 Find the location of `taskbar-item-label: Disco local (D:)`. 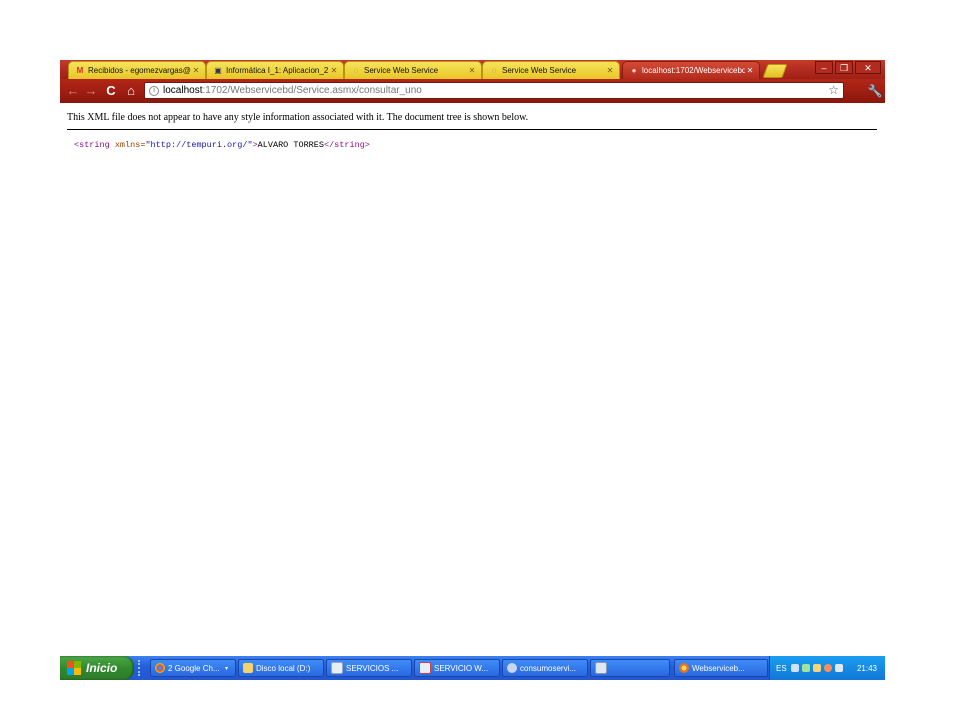

taskbar-item-label: Disco local (D:) is located at coordinates (283, 668).